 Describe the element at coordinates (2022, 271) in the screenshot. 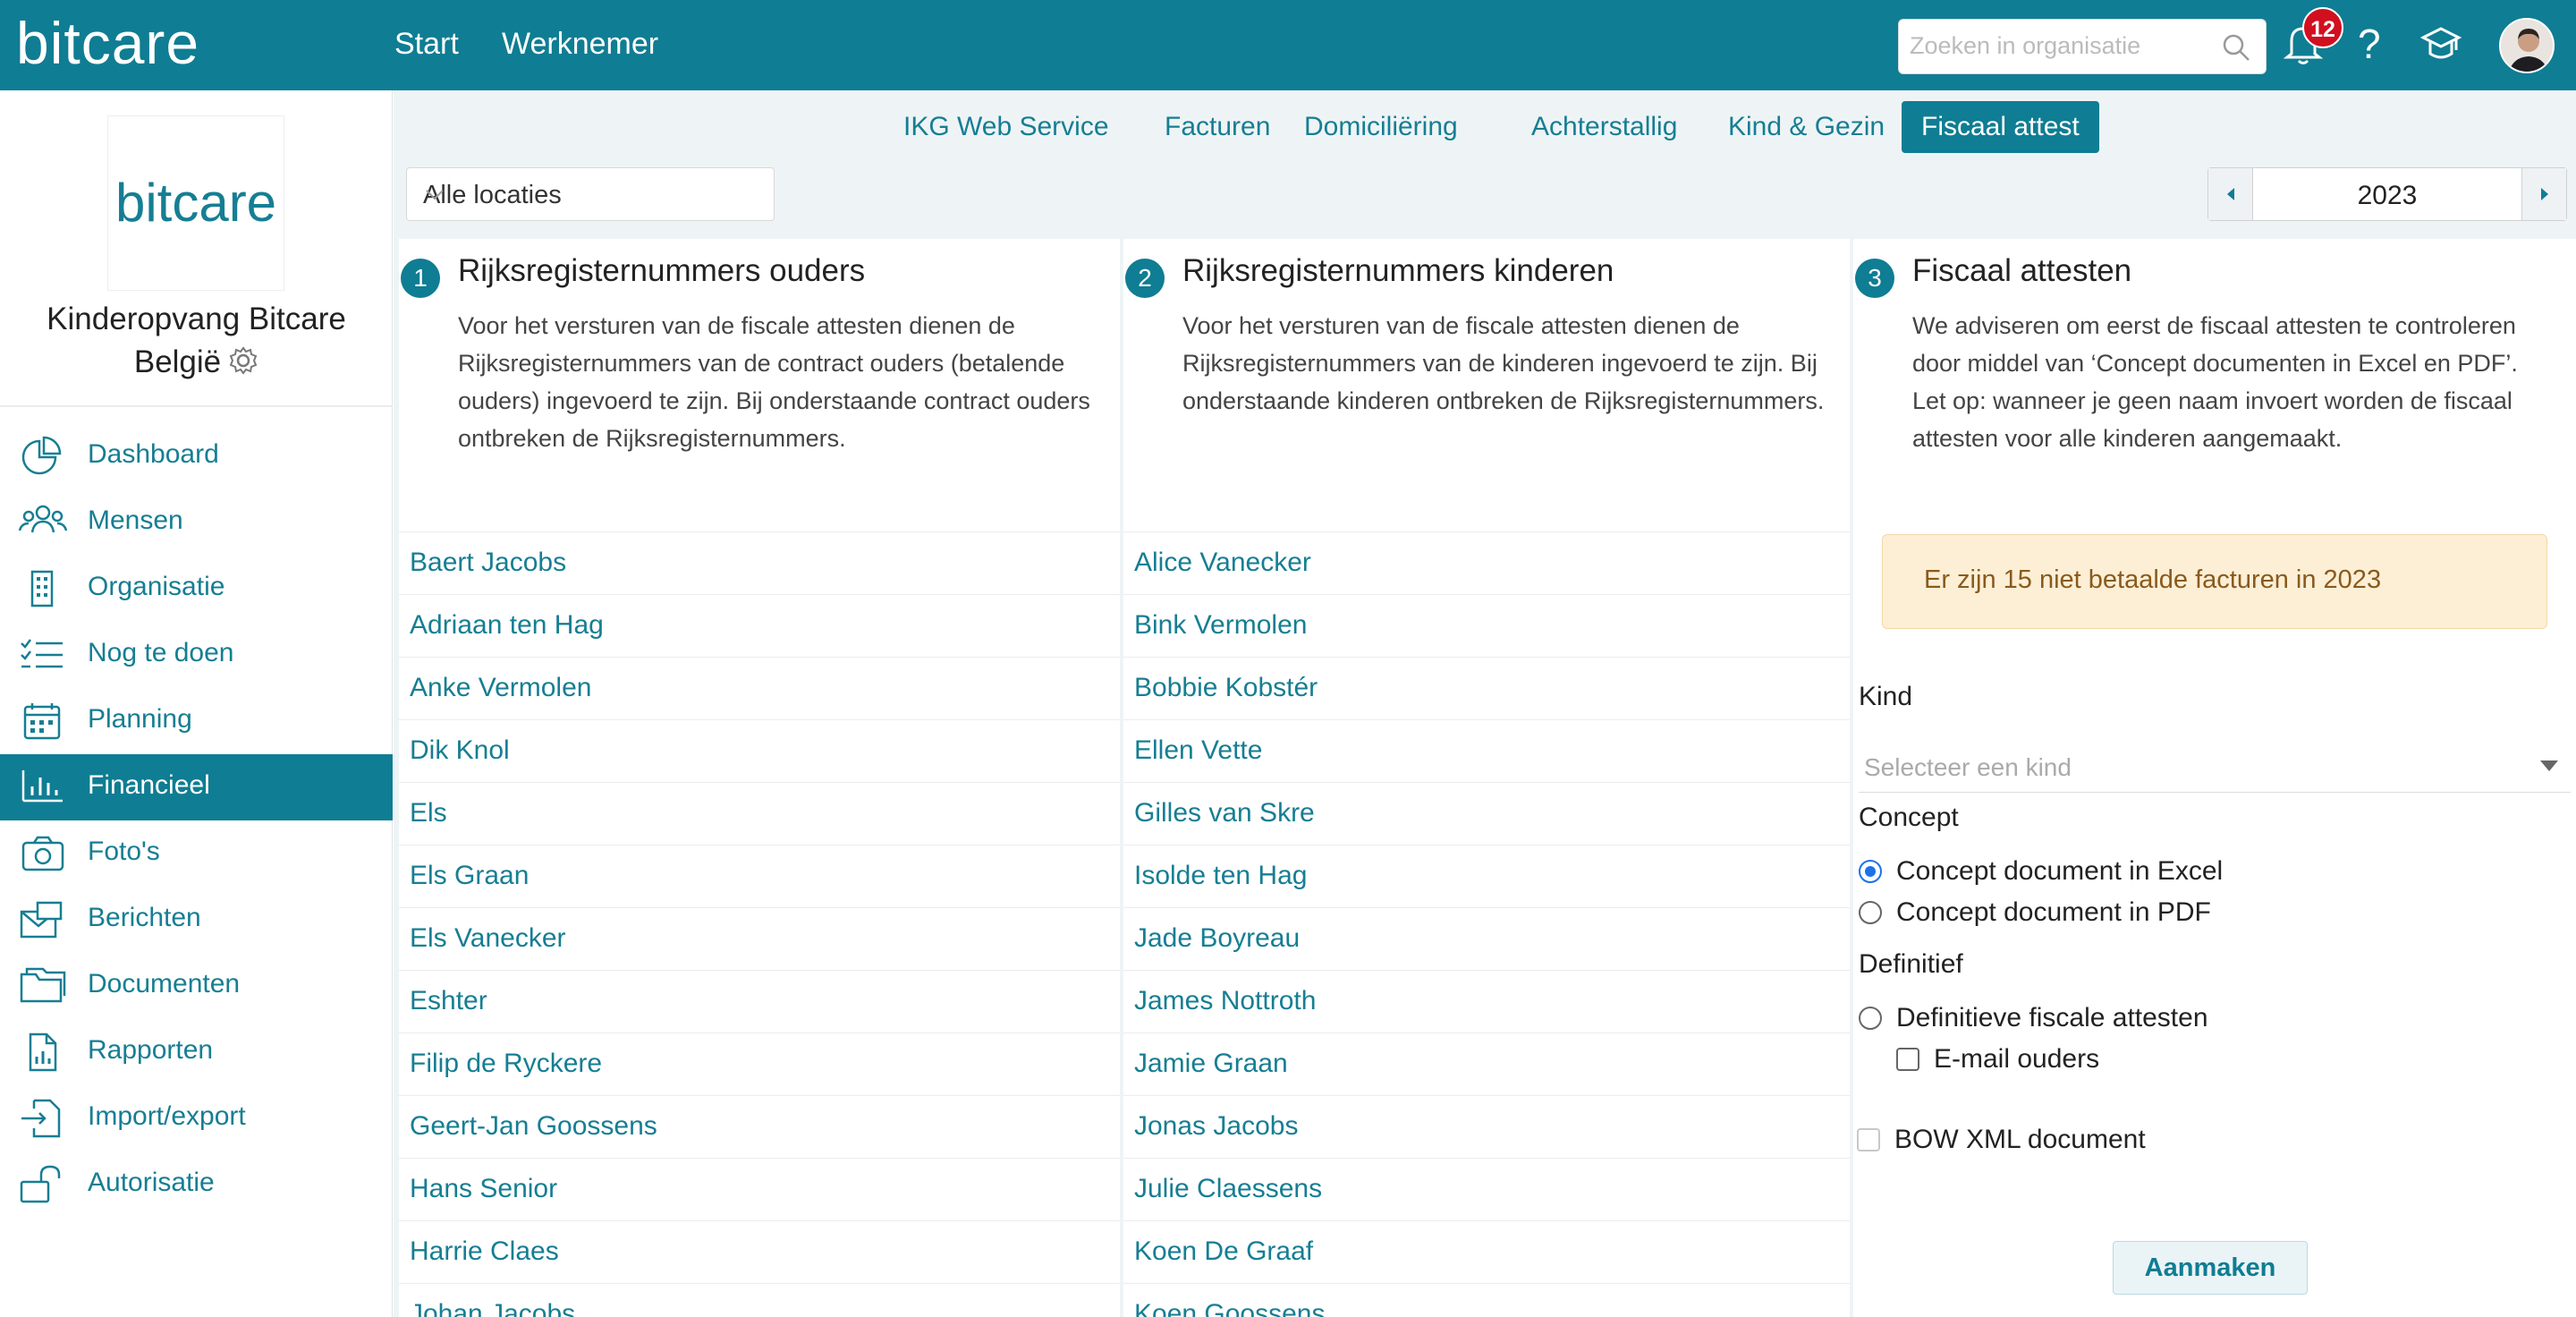

I see `step-title: Fiscaal attesten` at that location.